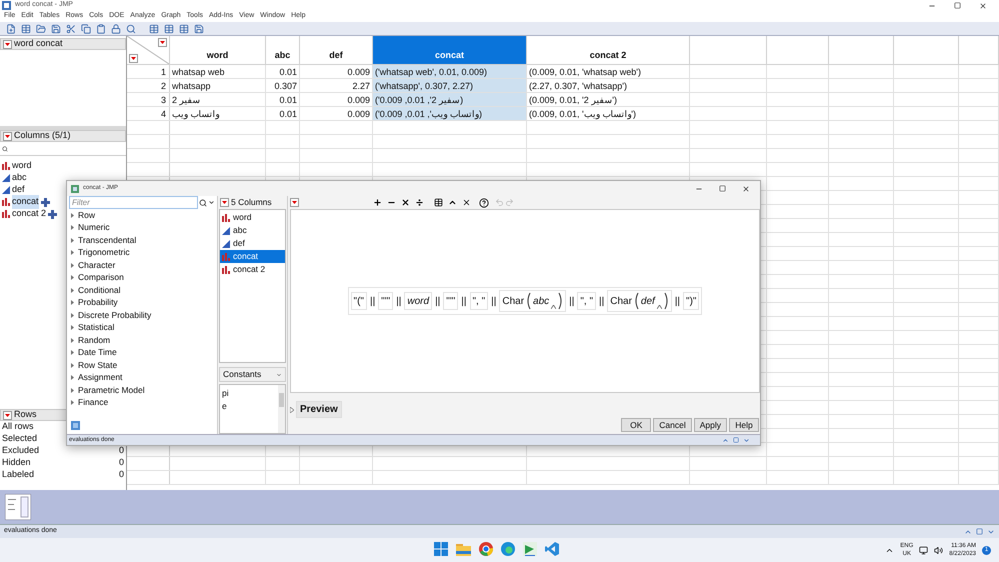 The height and width of the screenshot is (562, 999). I want to click on expand-arrow-icon, so click(72, 240).